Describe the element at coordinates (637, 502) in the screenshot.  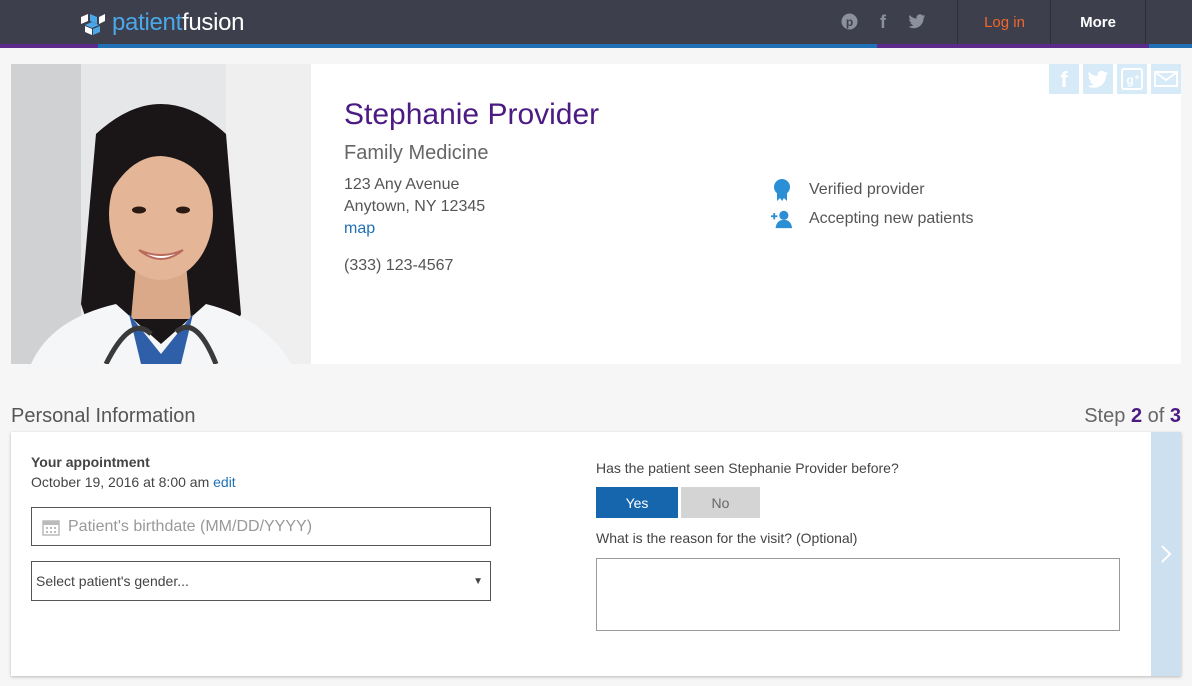
I see `yes-button: Yes` at that location.